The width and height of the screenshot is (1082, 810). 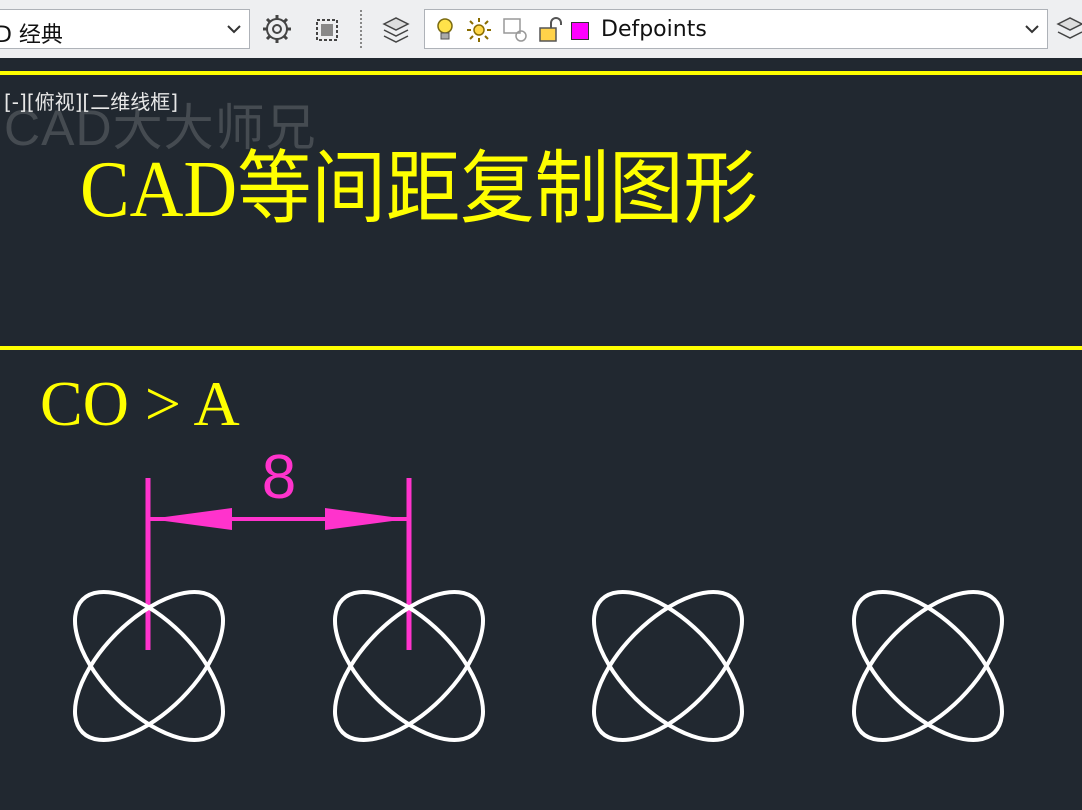 What do you see at coordinates (278, 546) in the screenshot?
I see `dimension: 8` at bounding box center [278, 546].